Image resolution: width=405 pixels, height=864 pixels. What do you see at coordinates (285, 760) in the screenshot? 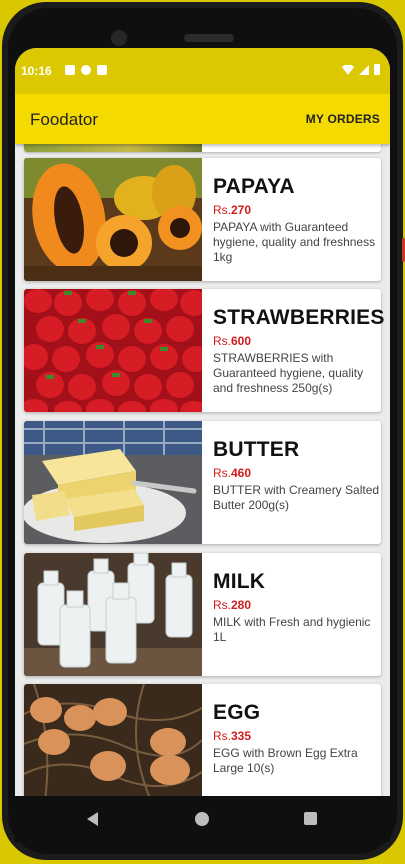
I see `product-description: EGG with Brown Egg Extra Large 10(s)` at bounding box center [285, 760].